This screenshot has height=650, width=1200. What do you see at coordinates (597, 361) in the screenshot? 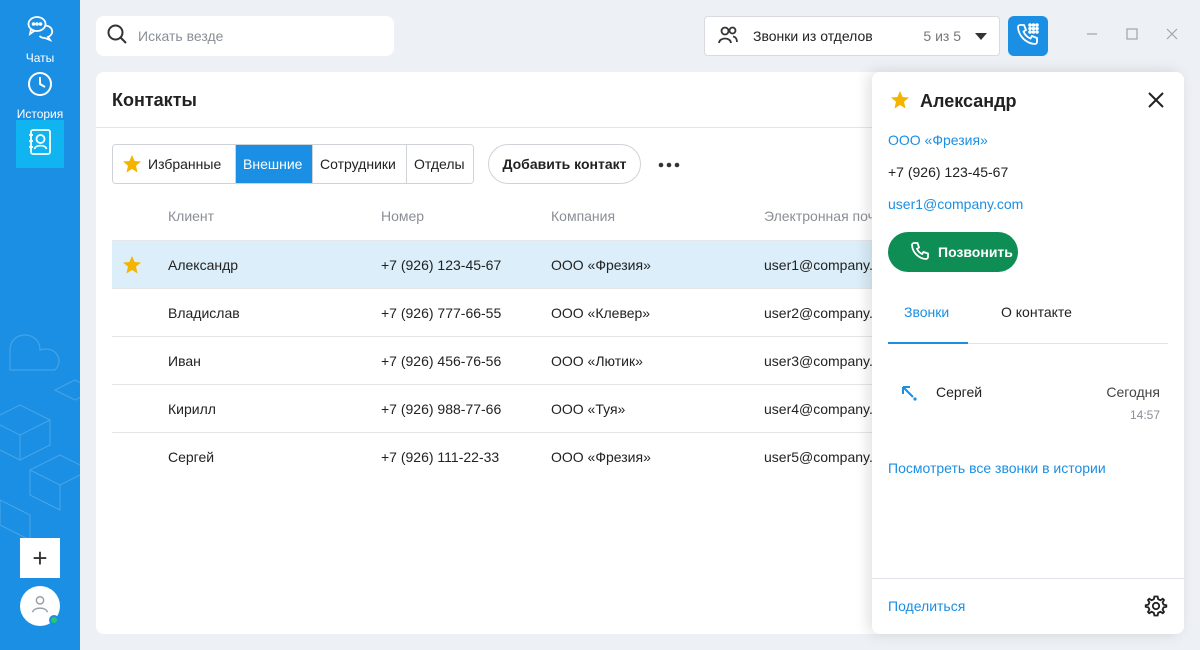
I see `cell-company: ООО «Лютик»` at bounding box center [597, 361].